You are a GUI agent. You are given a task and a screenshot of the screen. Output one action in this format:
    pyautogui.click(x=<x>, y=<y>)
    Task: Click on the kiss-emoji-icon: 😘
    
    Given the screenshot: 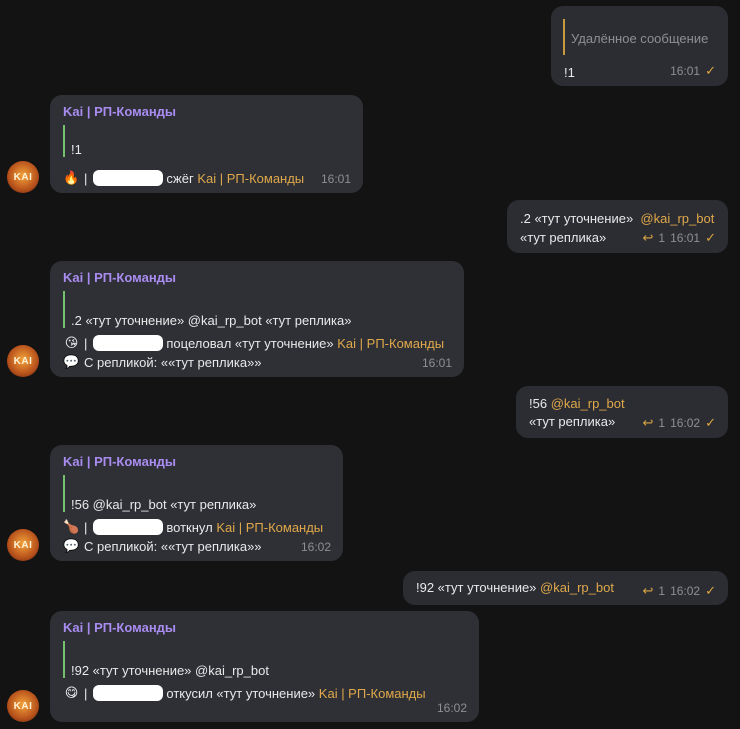 What is the action you would take?
    pyautogui.click(x=71, y=342)
    